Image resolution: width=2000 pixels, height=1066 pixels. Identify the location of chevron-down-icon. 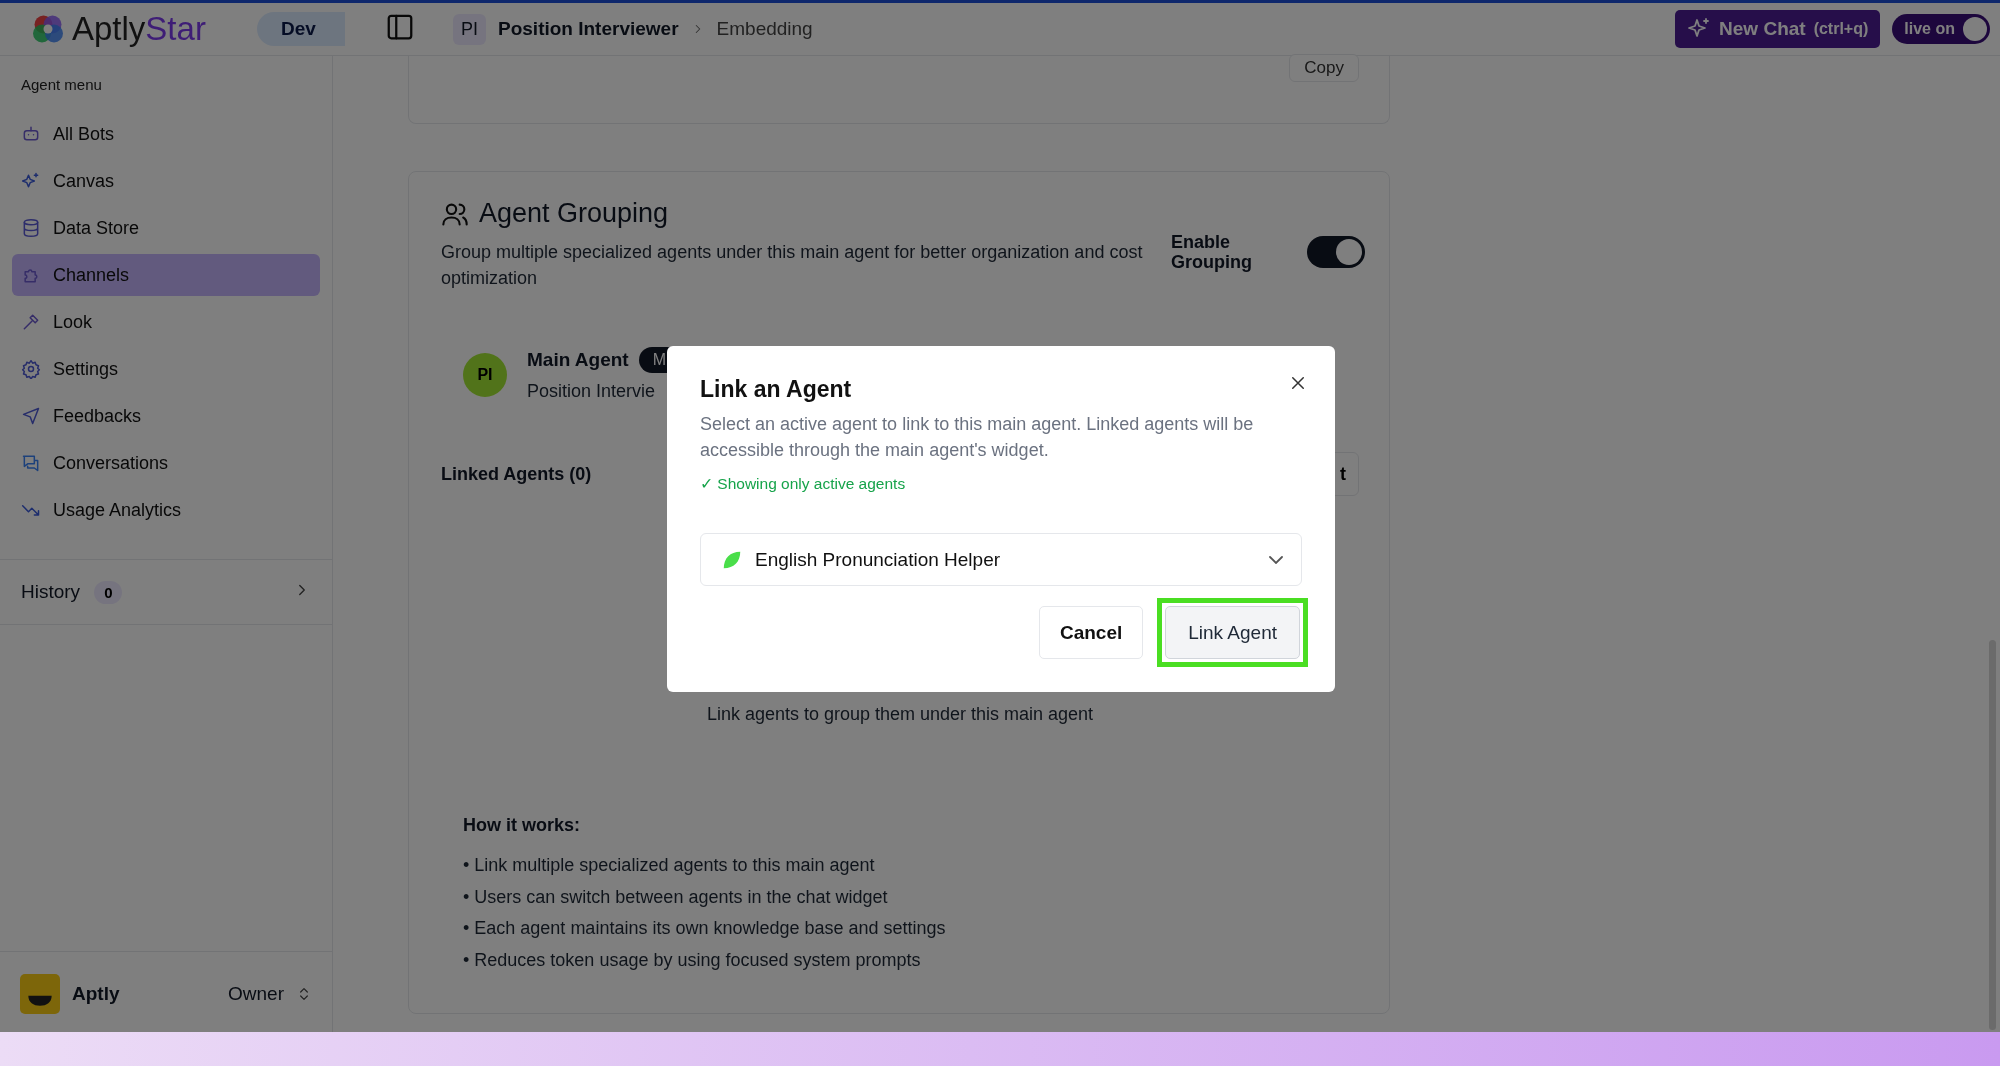
(1276, 559).